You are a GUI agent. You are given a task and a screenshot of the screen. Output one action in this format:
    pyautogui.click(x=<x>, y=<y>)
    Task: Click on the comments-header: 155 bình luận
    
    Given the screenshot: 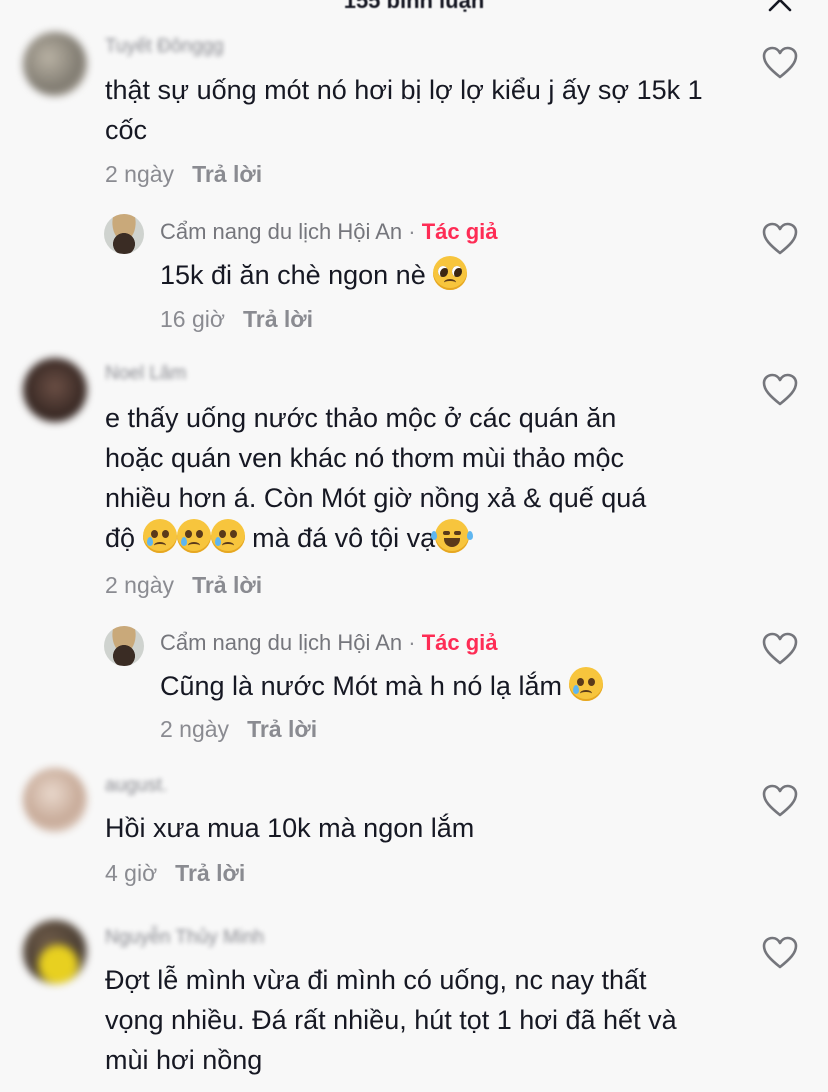 What is the action you would take?
    pyautogui.click(x=414, y=8)
    